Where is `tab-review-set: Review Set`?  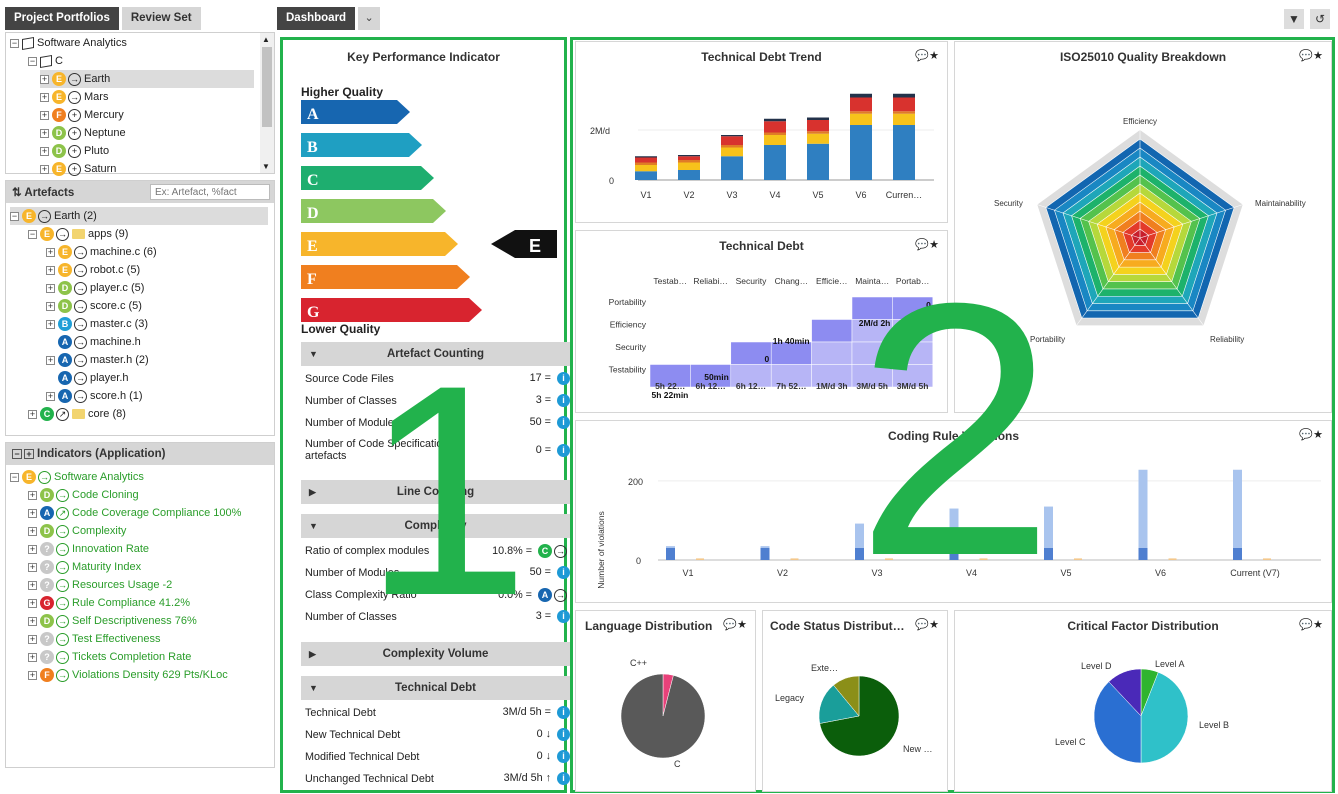
tab-review-set: Review Set is located at coordinates (161, 18).